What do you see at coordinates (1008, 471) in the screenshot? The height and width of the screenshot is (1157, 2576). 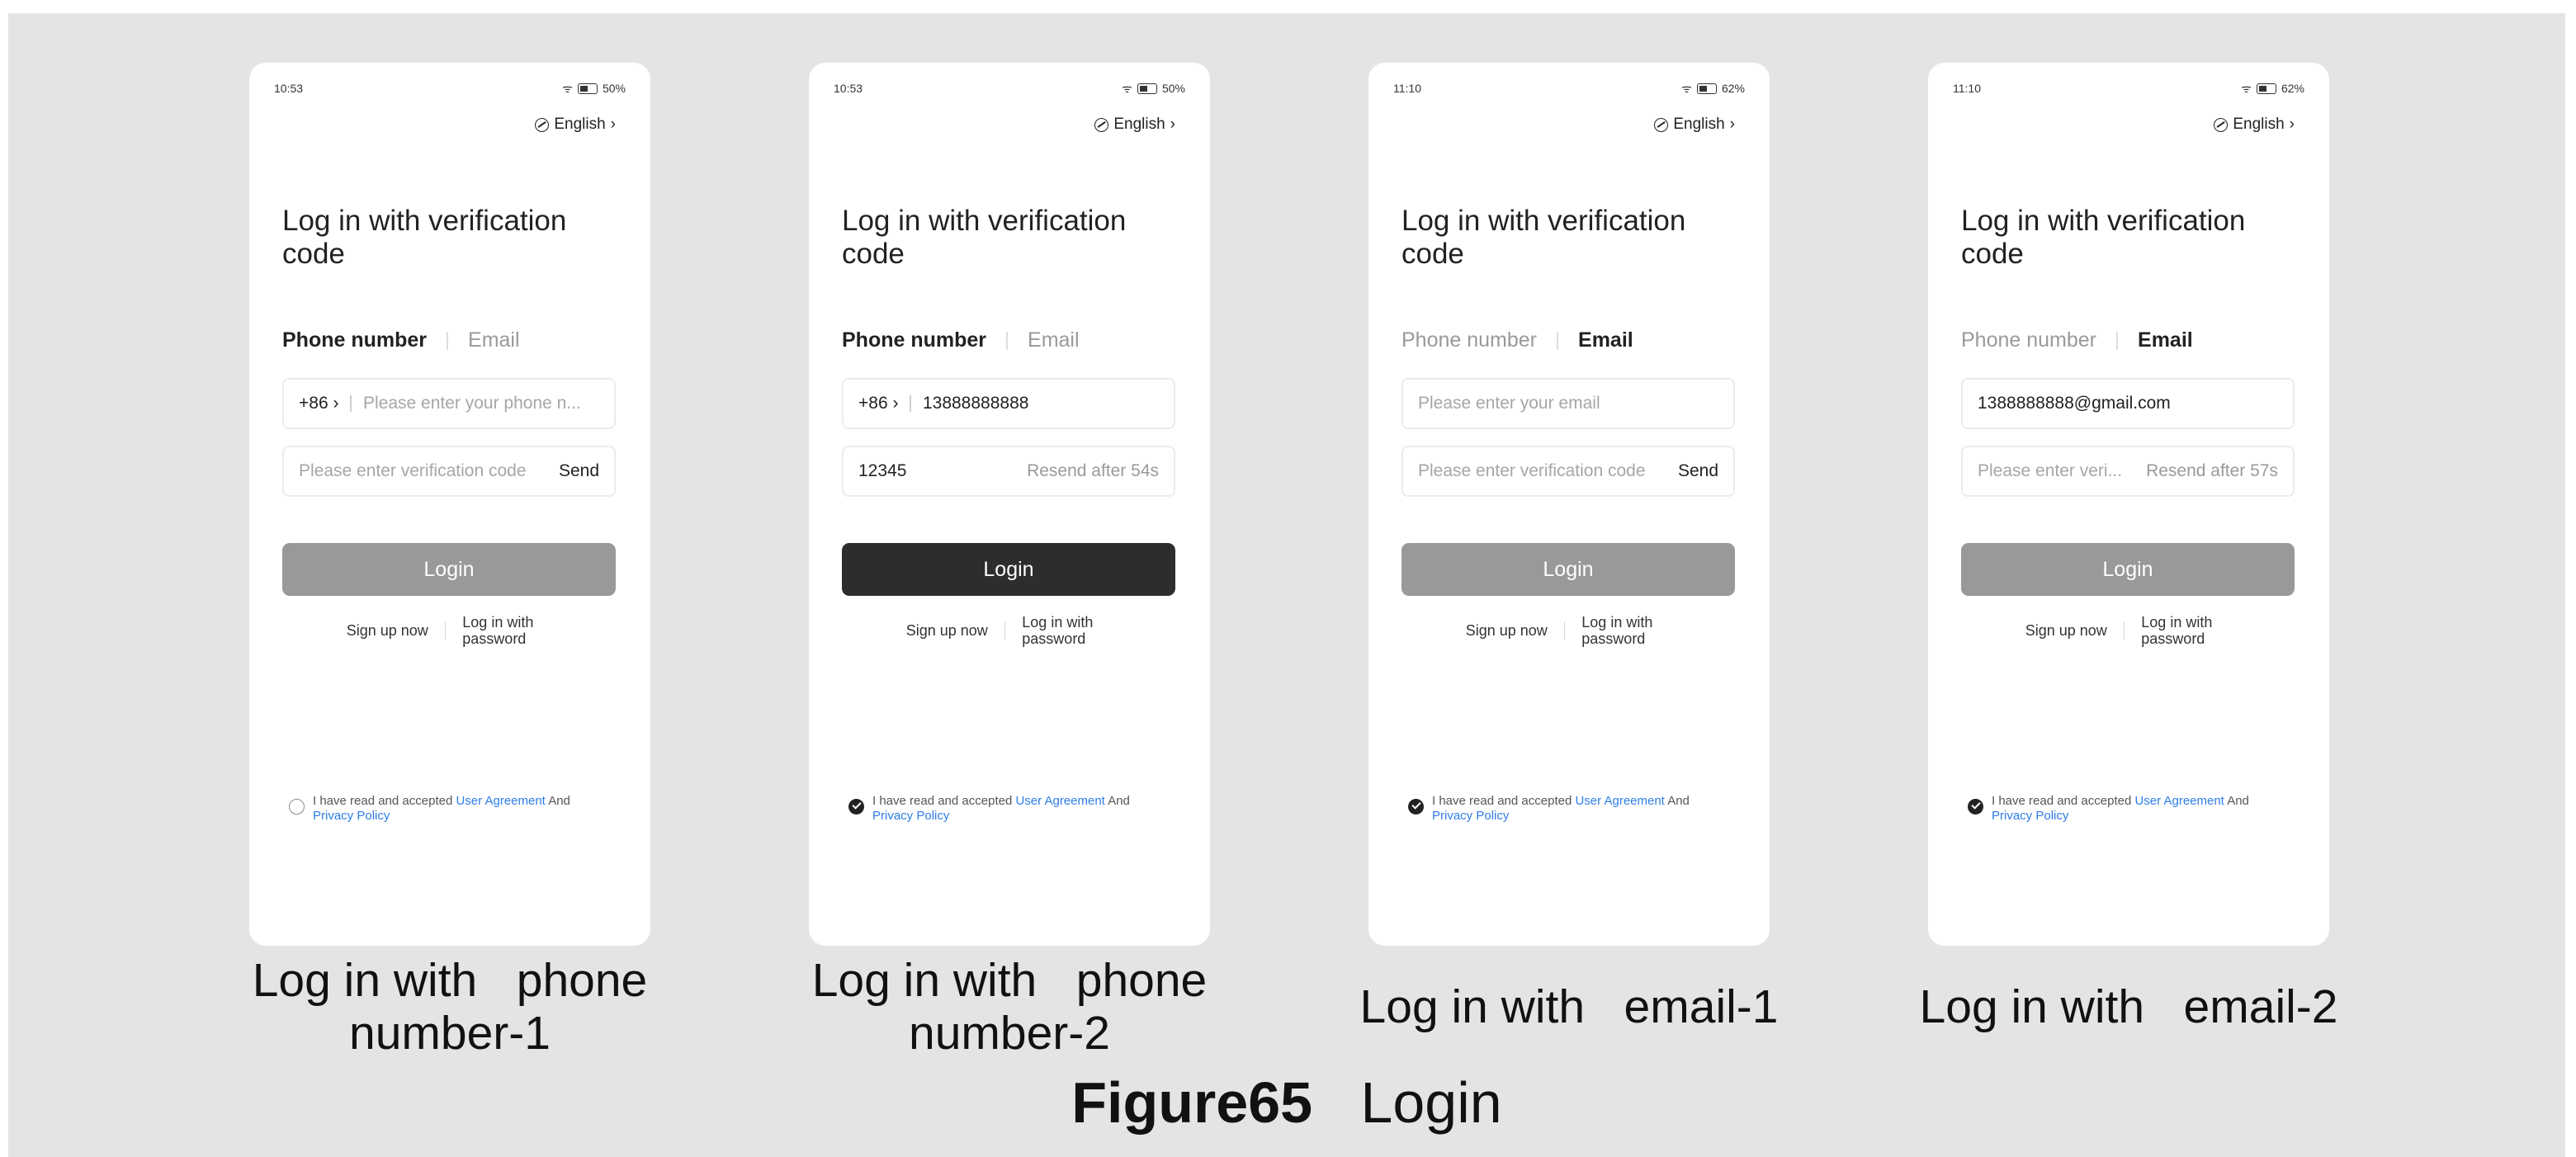 I see `verification-code-input: 12345 Resend after 54s` at bounding box center [1008, 471].